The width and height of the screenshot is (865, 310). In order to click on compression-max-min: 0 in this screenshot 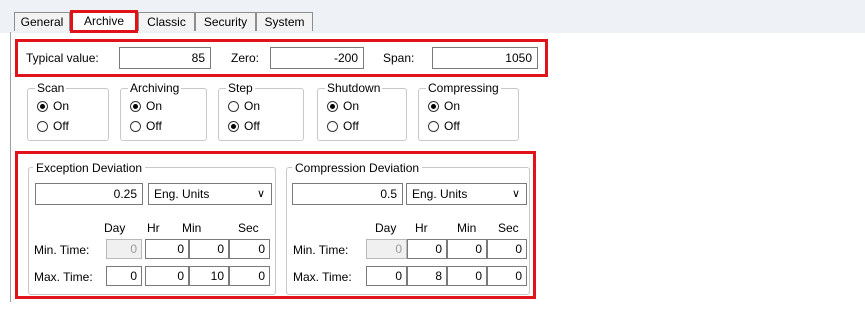, I will do `click(467, 276)`.